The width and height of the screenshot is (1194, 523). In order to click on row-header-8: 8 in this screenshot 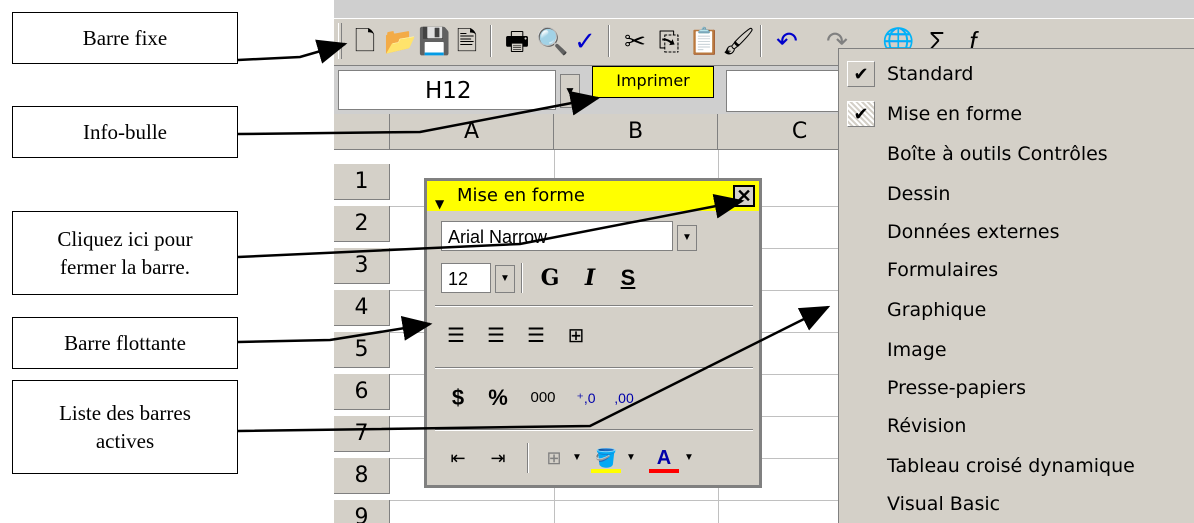, I will do `click(362, 476)`.